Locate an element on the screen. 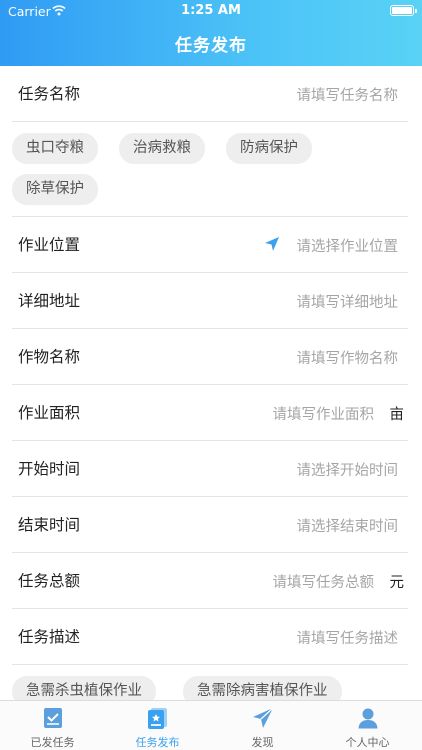  amount-label: 任务总额 is located at coordinates (49, 581).